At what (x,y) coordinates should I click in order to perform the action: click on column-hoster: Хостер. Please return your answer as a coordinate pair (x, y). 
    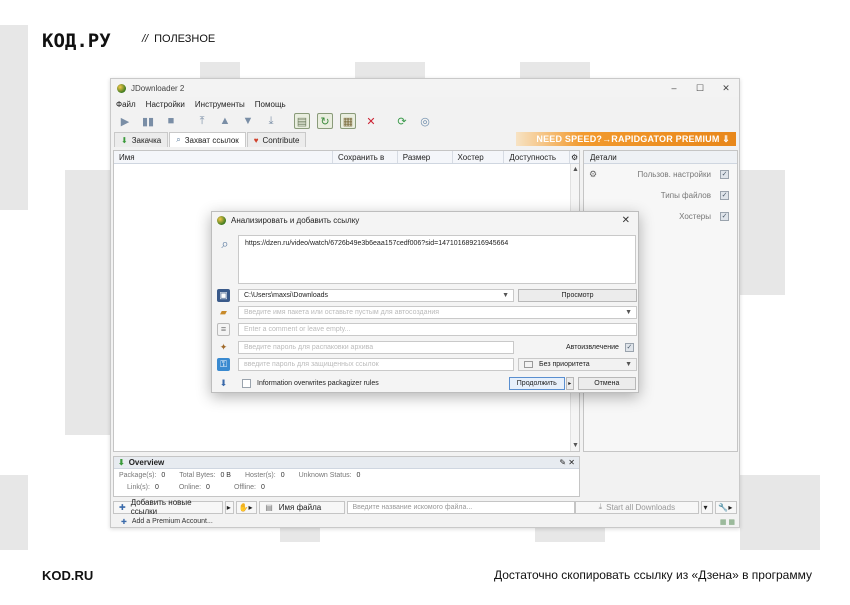
    Looking at the image, I should click on (479, 157).